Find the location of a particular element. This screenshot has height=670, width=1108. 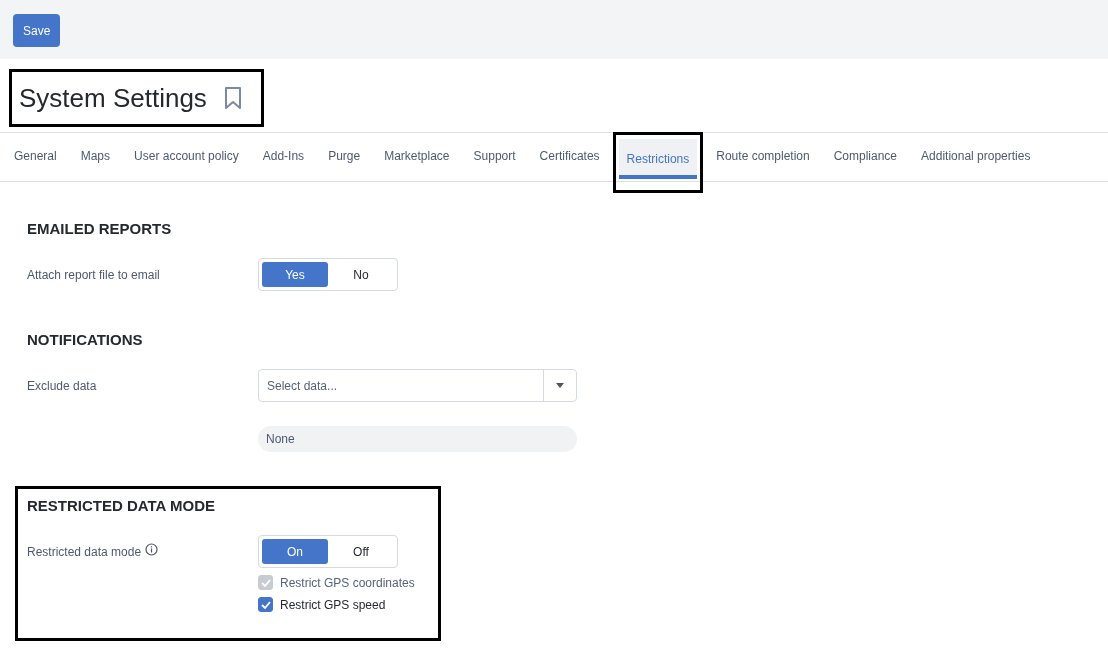

tab: Compliance is located at coordinates (865, 156).